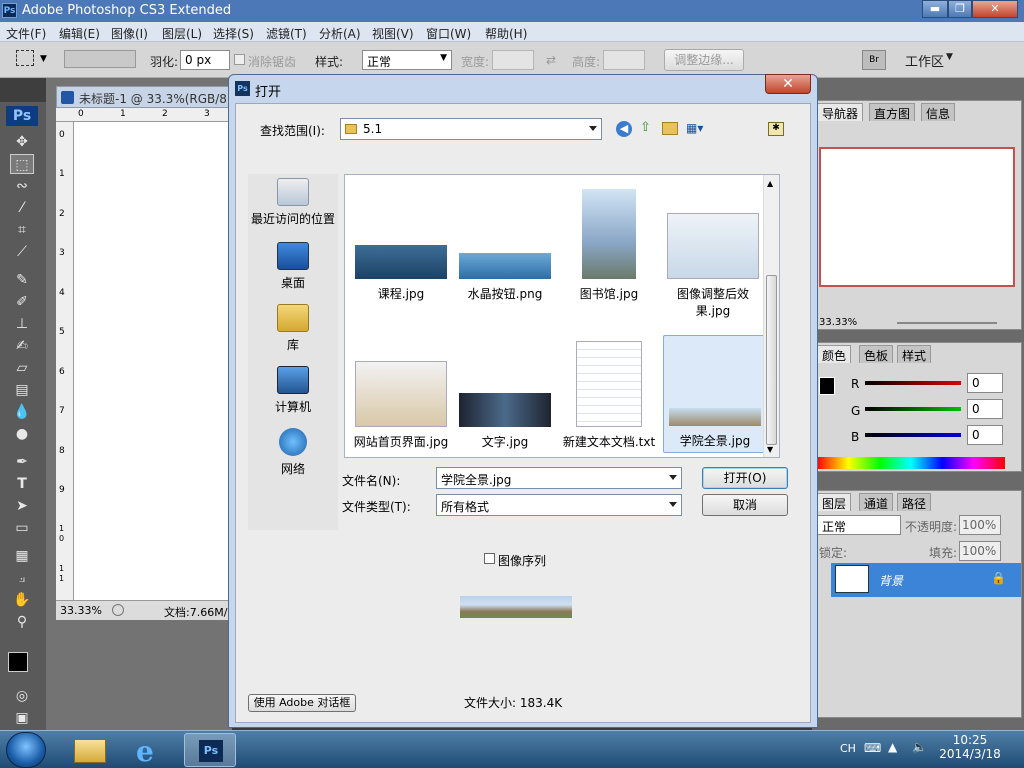 Image resolution: width=1024 pixels, height=768 pixels. Describe the element at coordinates (22, 600) in the screenshot. I see `hand-tool-icon: ✋` at that location.